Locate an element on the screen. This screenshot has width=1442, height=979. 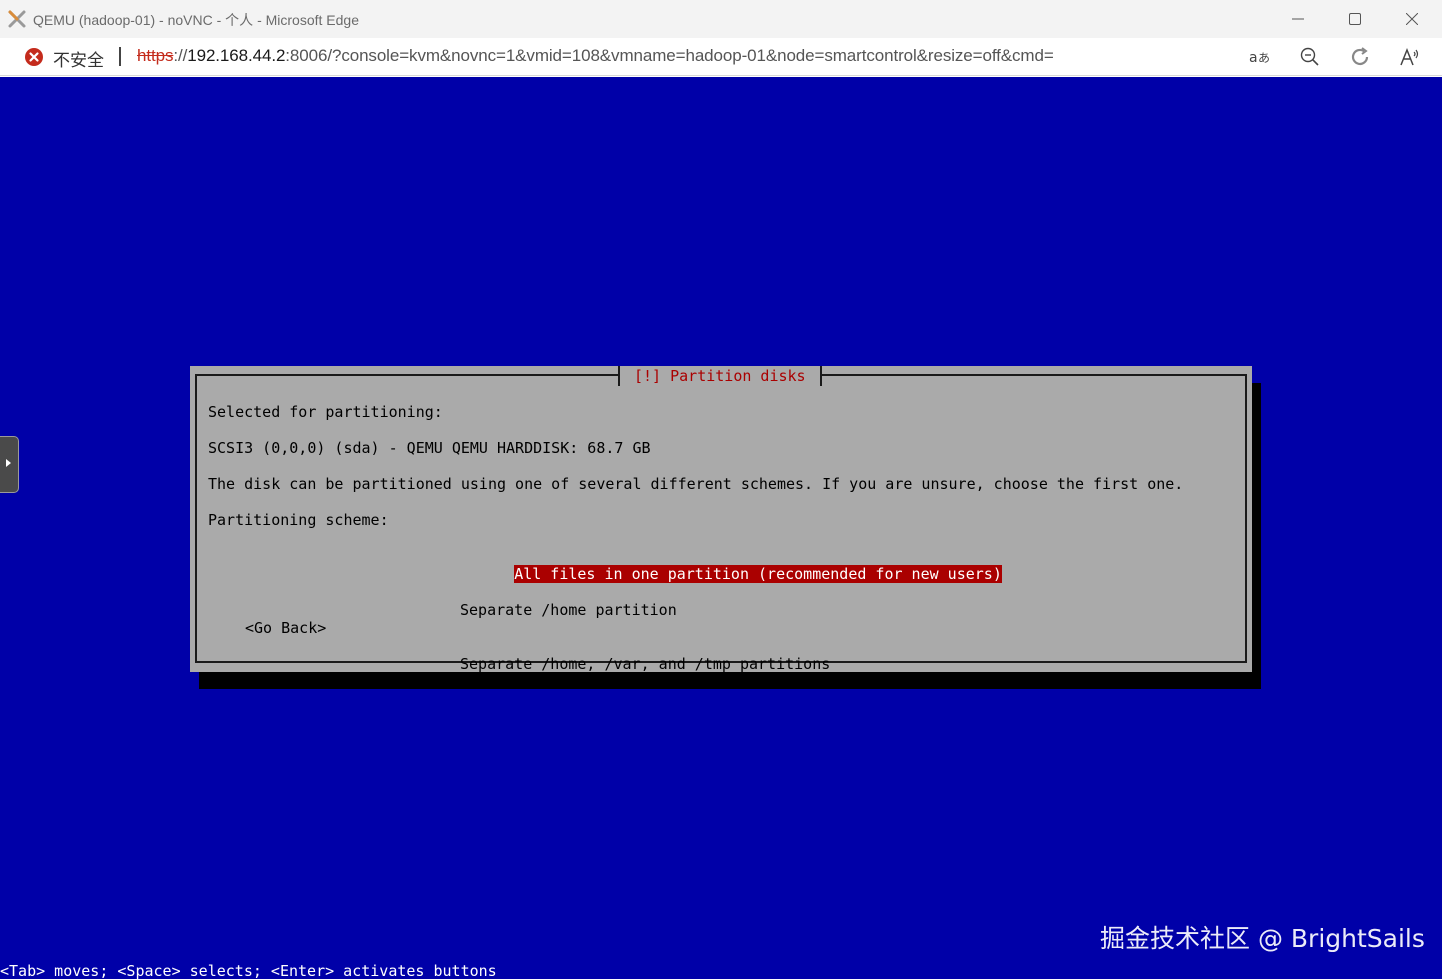
svg-text: あ is located at coordinates (1264, 58).